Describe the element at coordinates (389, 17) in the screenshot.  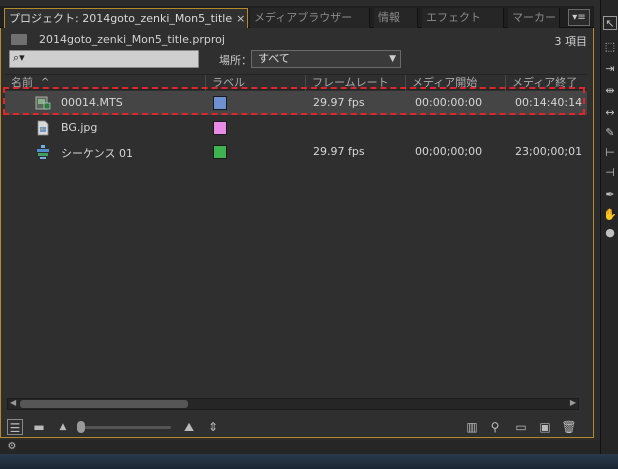
I see `tab-info-label: 情報` at that location.